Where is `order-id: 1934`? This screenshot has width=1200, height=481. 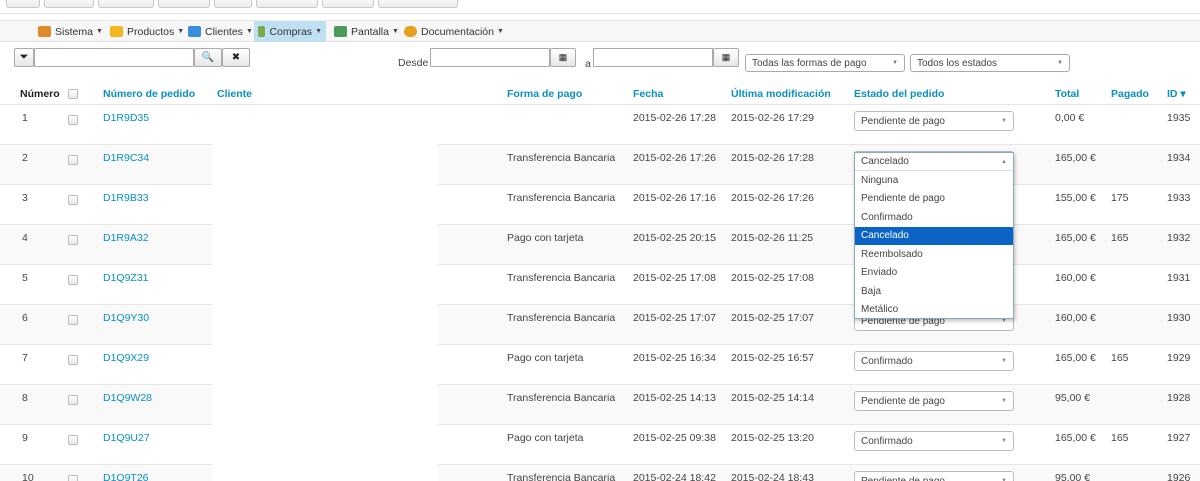
order-id: 1934 is located at coordinates (1179, 158).